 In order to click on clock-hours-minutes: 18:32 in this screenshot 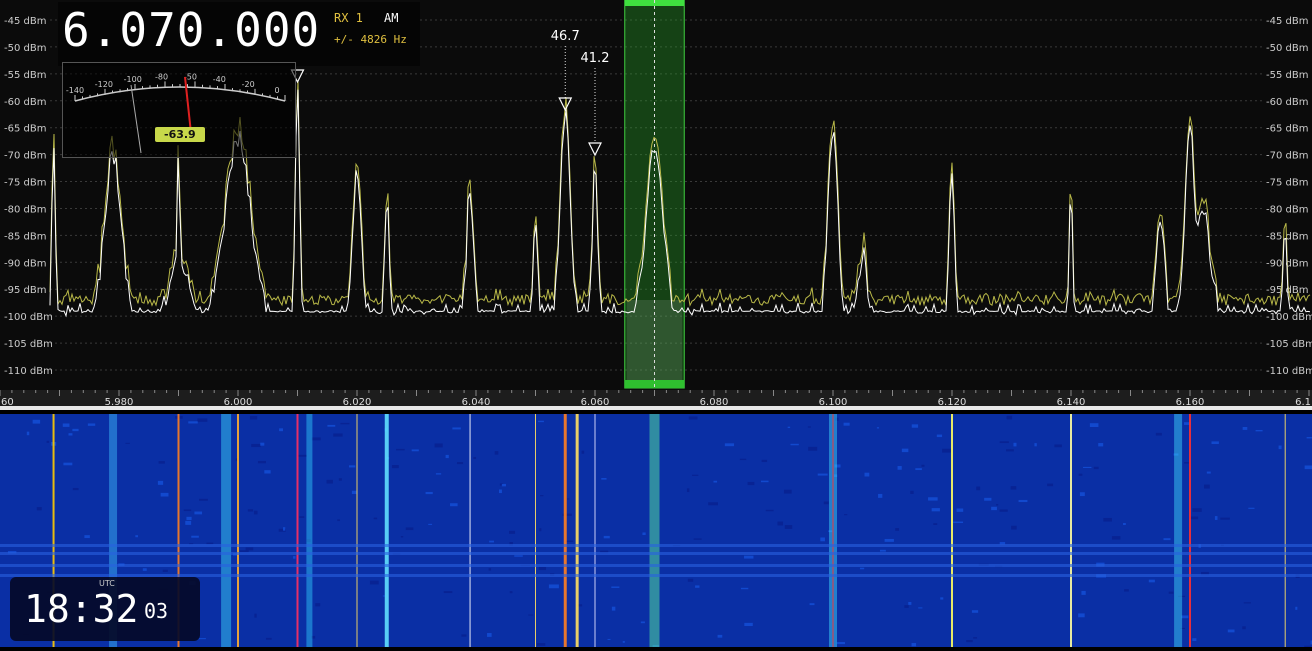, I will do `click(81, 609)`.